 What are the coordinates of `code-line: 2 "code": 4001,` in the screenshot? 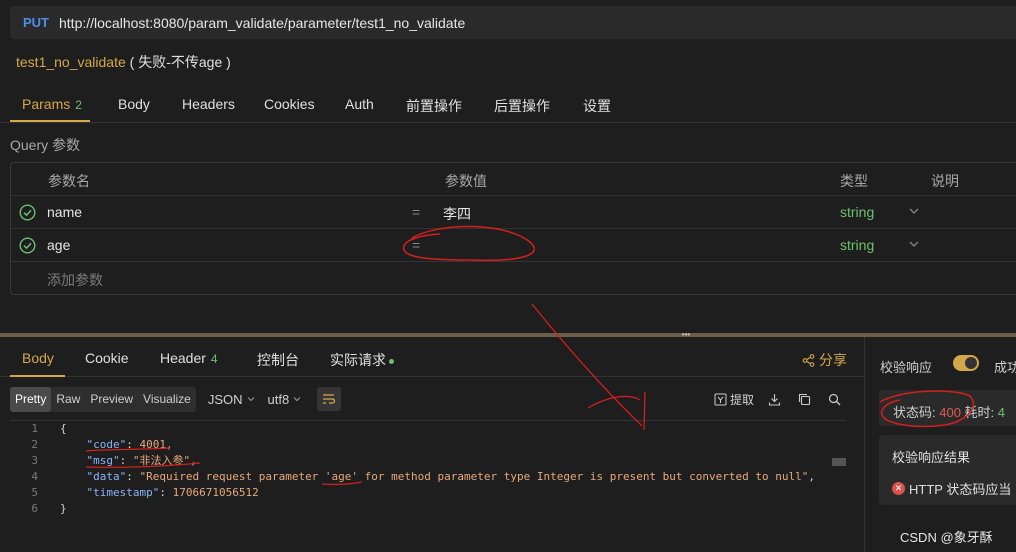 It's located at (102, 444).